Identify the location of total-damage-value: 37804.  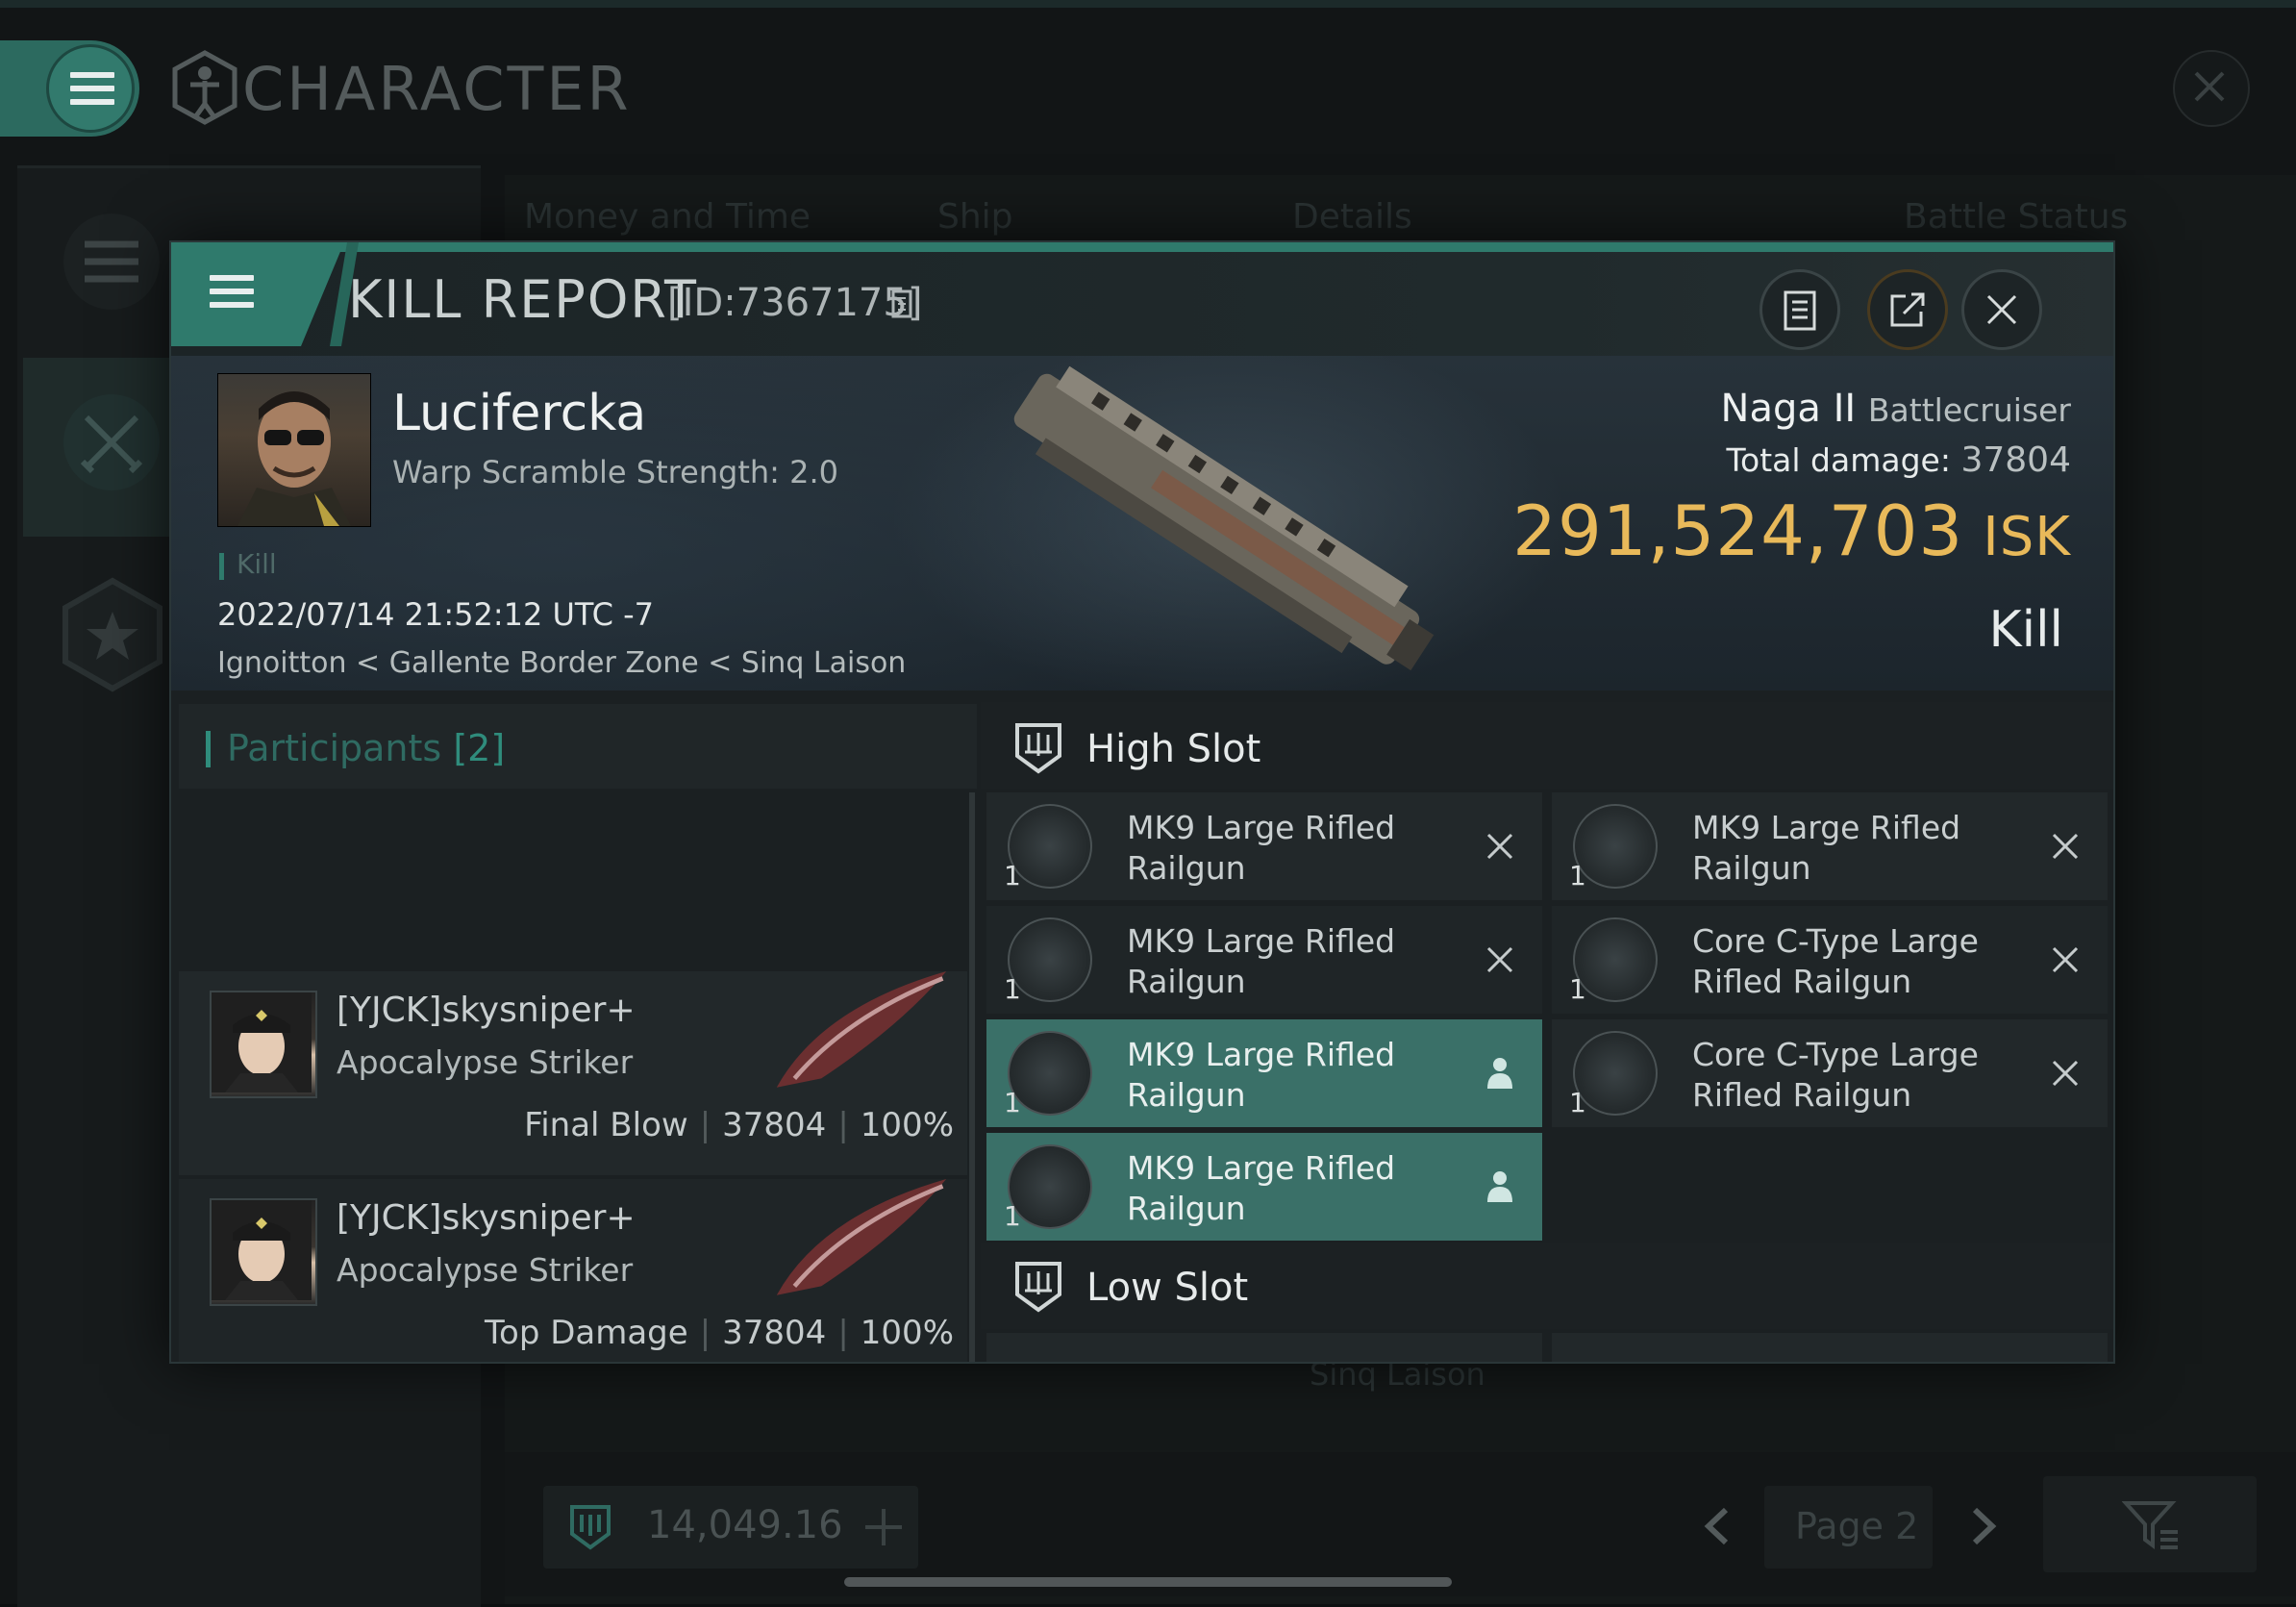
(2015, 460).